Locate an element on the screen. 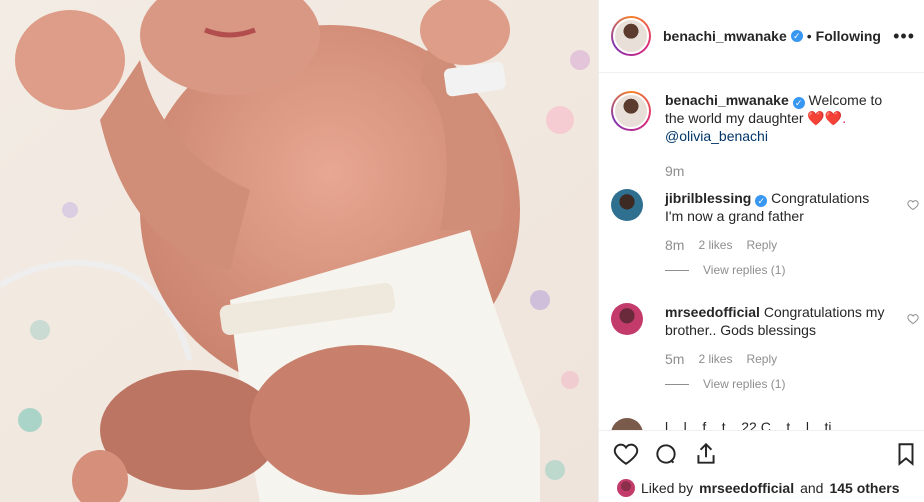  comment-time: 8m is located at coordinates (674, 245).